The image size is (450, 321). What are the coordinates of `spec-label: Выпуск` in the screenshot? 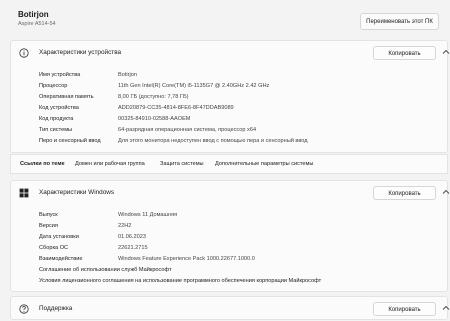 It's located at (48, 215).